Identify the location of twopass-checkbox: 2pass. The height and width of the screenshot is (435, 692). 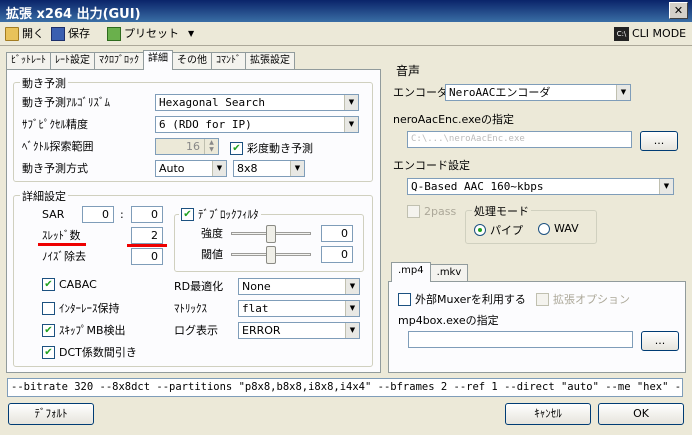
(431, 211).